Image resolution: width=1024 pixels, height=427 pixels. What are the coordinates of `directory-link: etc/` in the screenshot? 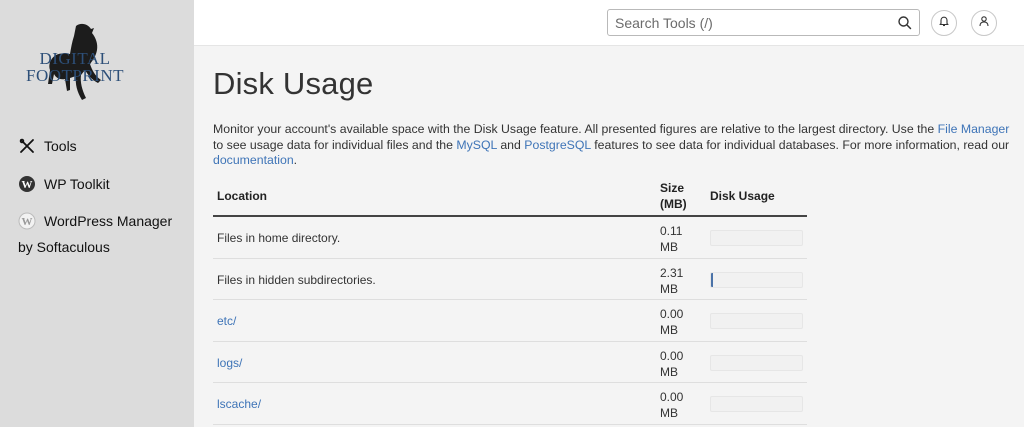 It's located at (226, 321).